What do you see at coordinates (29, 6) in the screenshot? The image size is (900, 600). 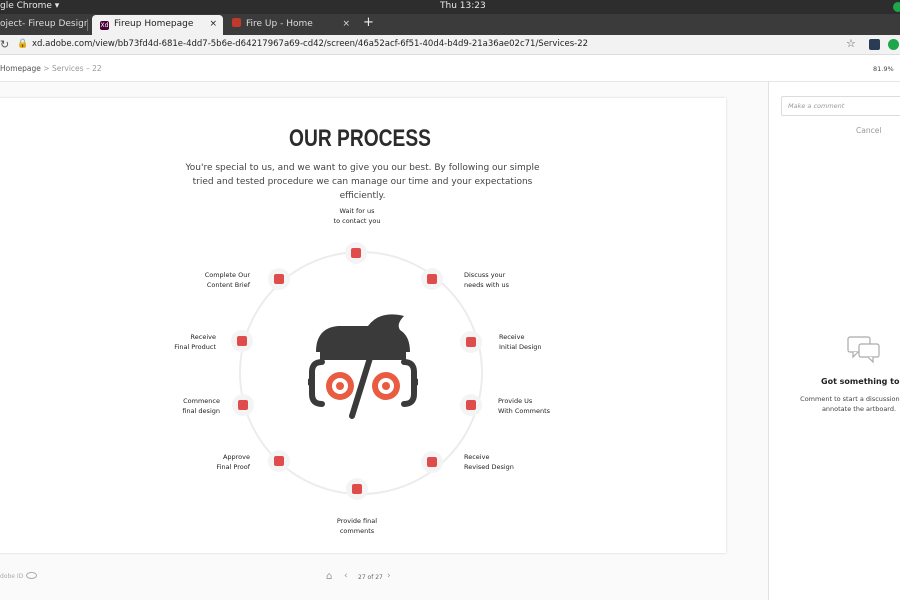 I see `app-menu: gle Chrome ▾` at bounding box center [29, 6].